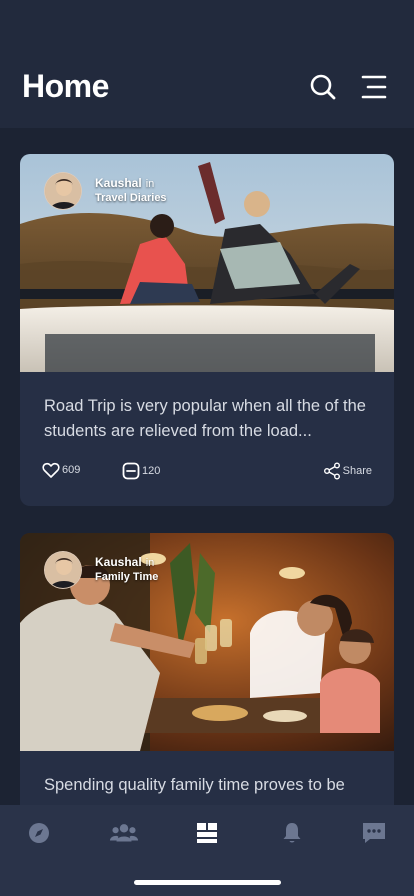  I want to click on heart-icon, so click(51, 470).